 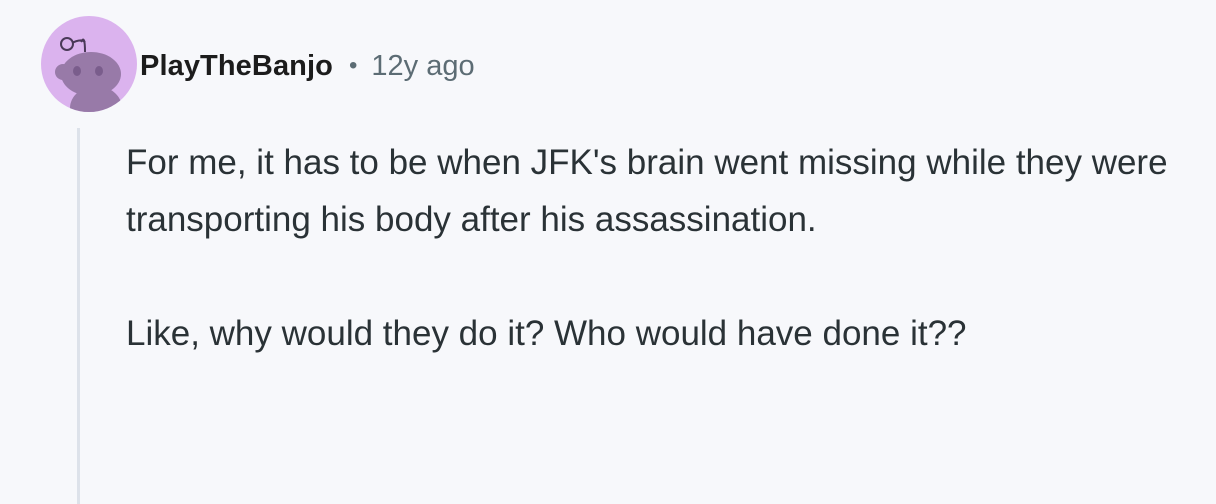 I want to click on user-avatar, so click(x=89, y=64).